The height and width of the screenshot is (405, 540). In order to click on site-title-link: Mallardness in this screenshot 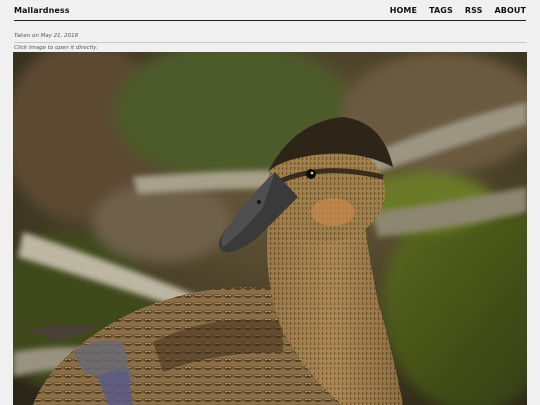, I will do `click(42, 10)`.